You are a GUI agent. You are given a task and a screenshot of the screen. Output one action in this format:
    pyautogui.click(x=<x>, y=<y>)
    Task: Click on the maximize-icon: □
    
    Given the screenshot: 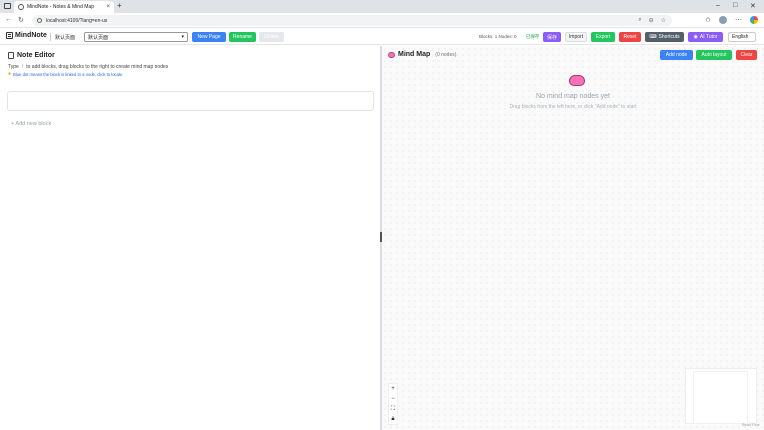 What is the action you would take?
    pyautogui.click(x=735, y=5)
    